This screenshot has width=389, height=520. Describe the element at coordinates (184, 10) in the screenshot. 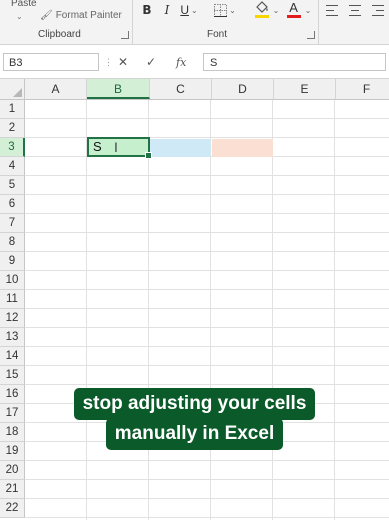

I see `underline-label: U` at that location.